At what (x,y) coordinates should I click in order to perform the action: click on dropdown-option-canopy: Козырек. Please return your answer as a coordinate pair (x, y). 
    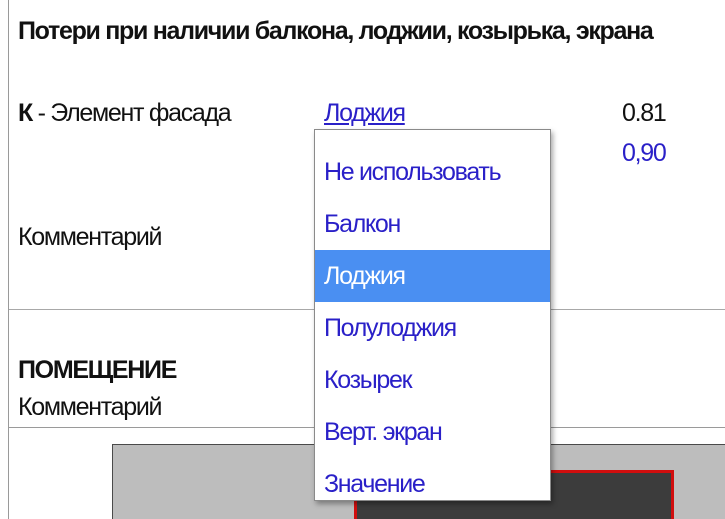
    Looking at the image, I should click on (432, 380).